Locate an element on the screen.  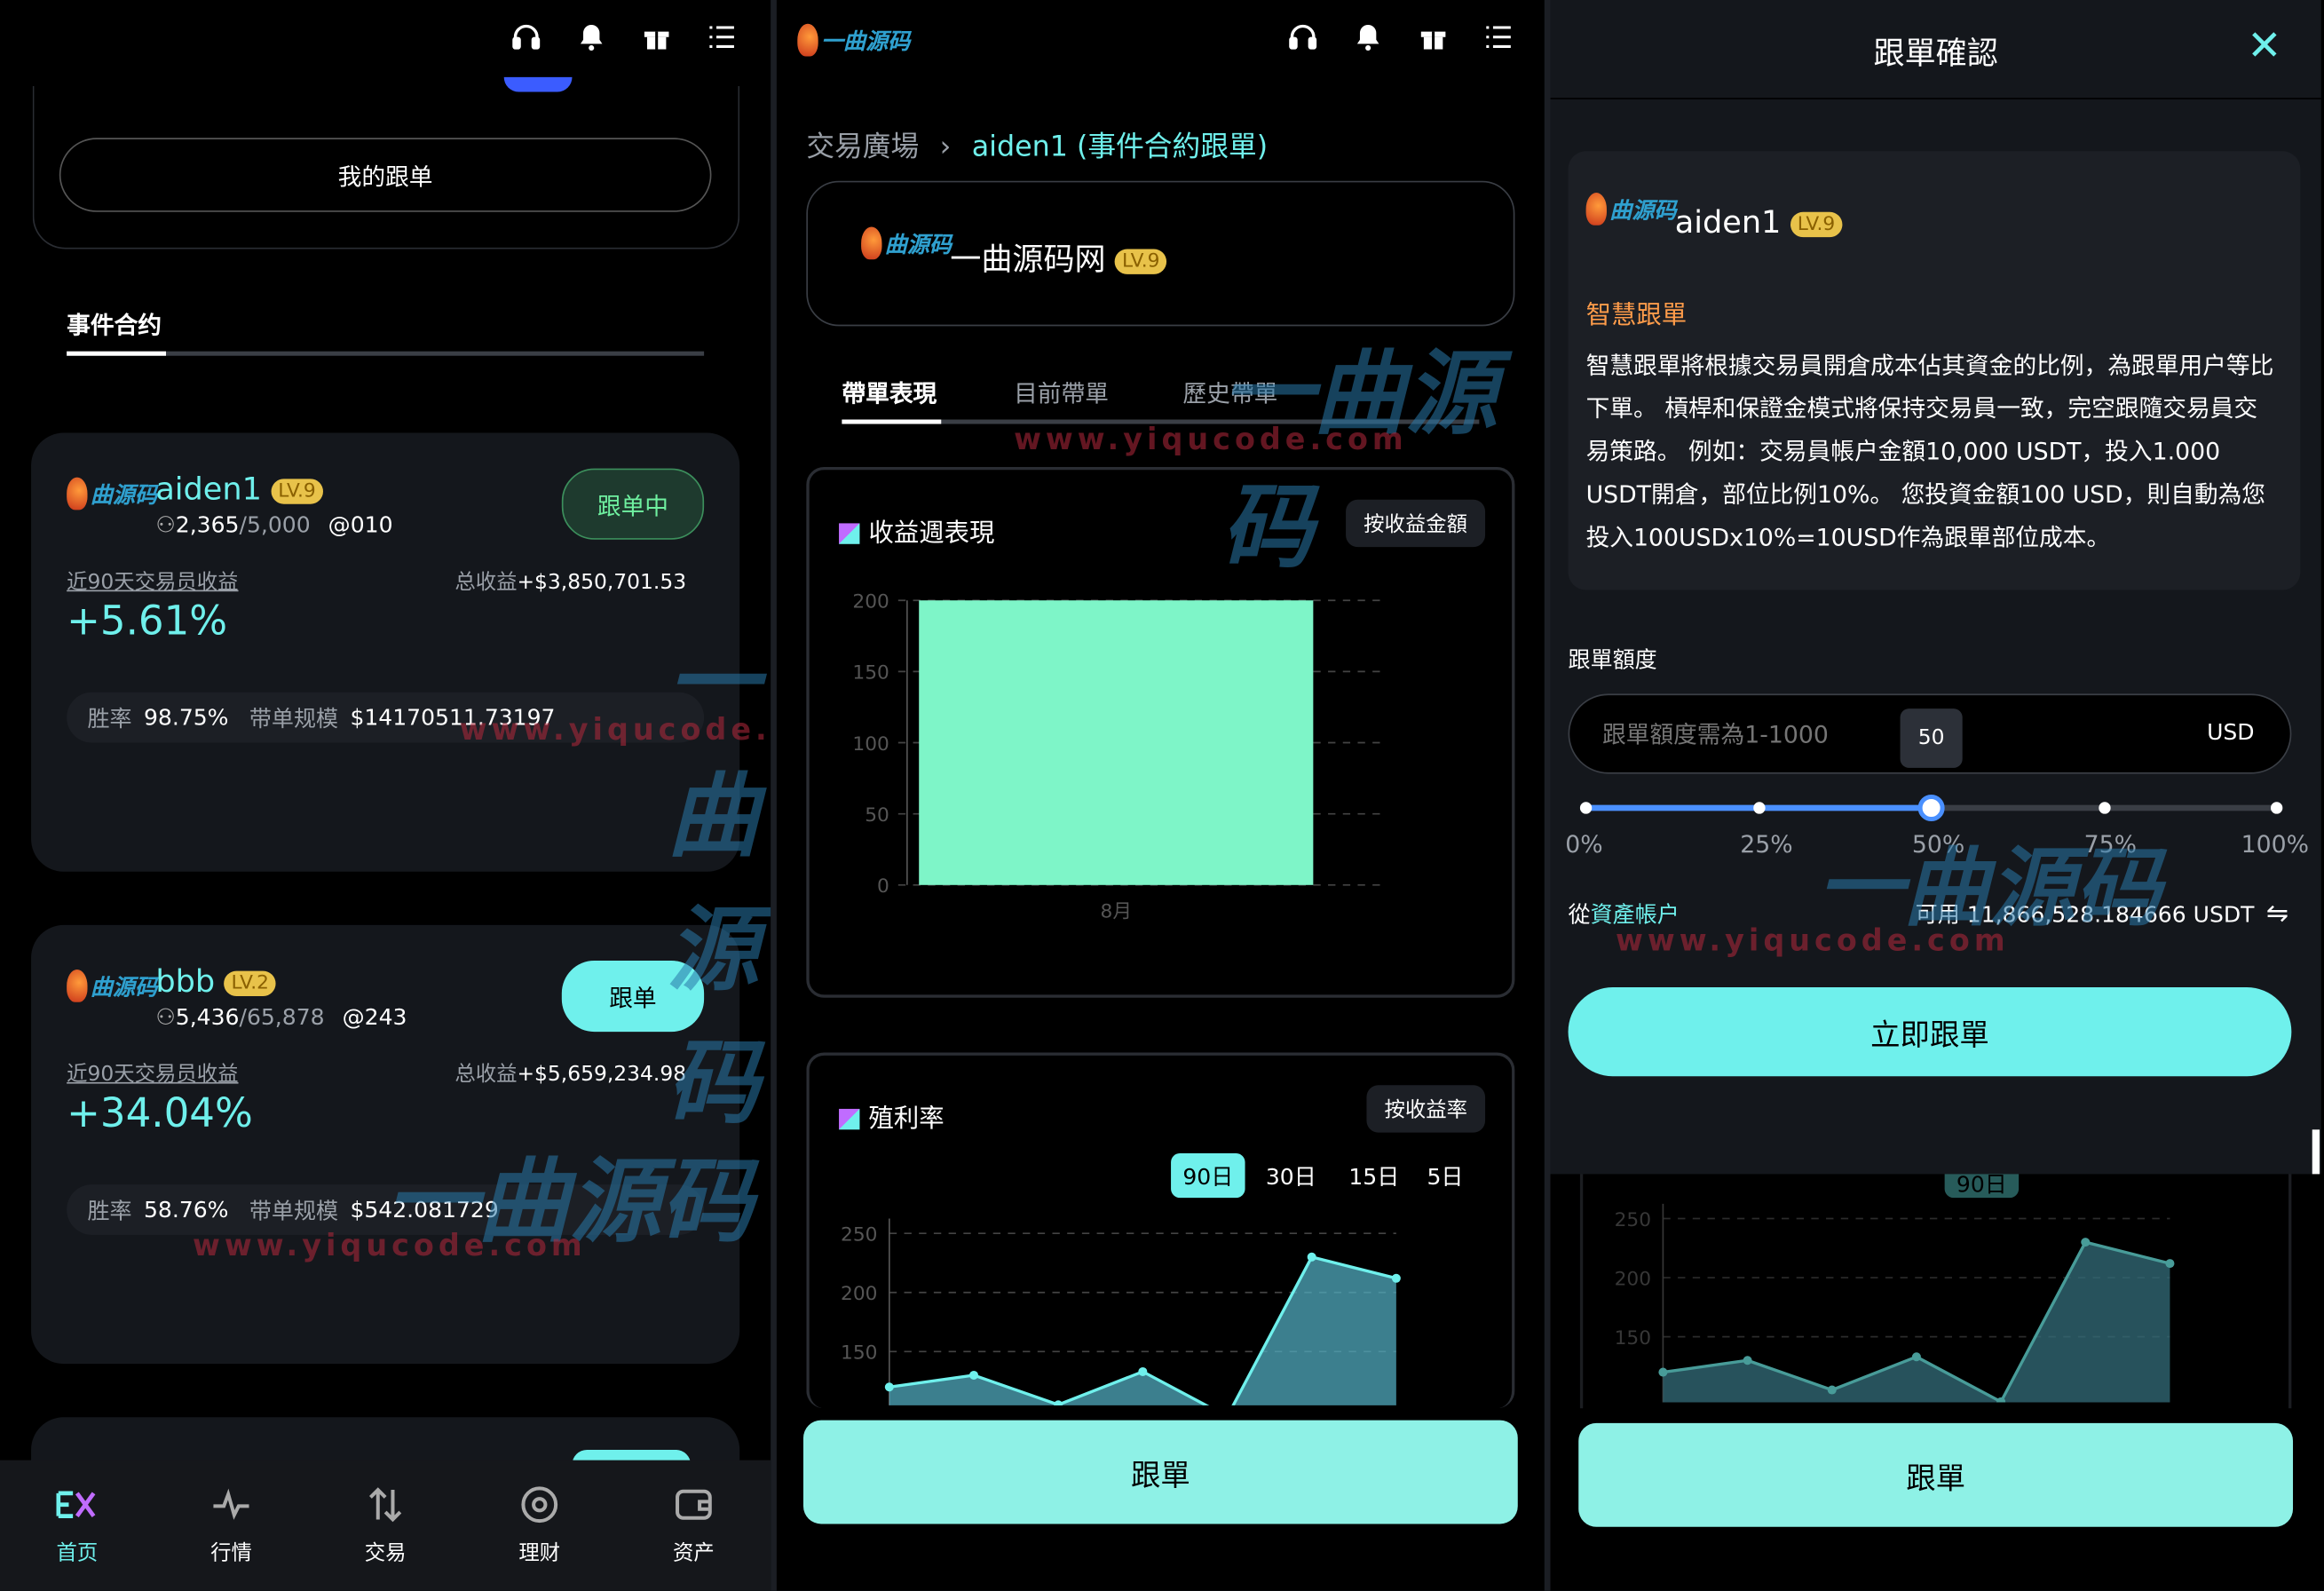
stats-row: 胜率 58.76% 带单规模 $542.081729 is located at coordinates (386, 1209).